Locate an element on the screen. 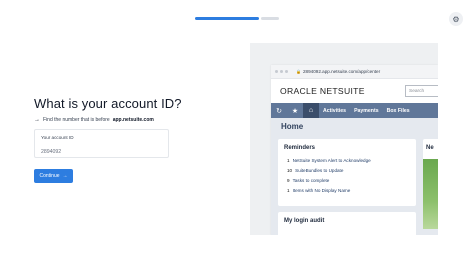 The image size is (474, 256). url-text: 2894092.app.netsuite.com/app/center is located at coordinates (341, 71).